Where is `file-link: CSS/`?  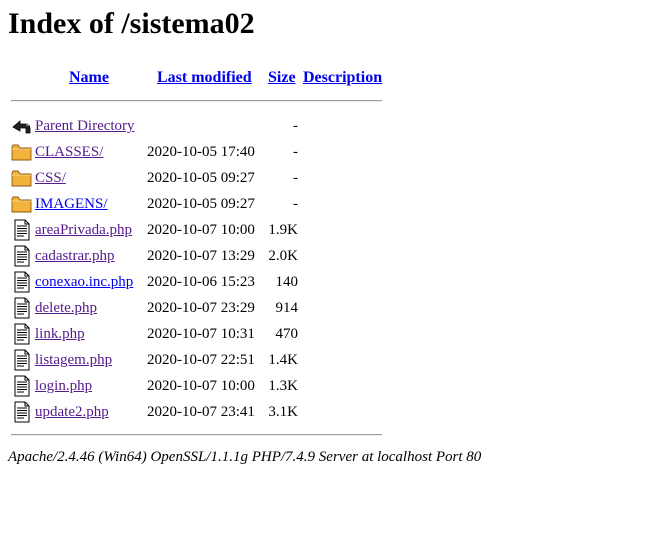
file-link: CSS/ is located at coordinates (50, 178).